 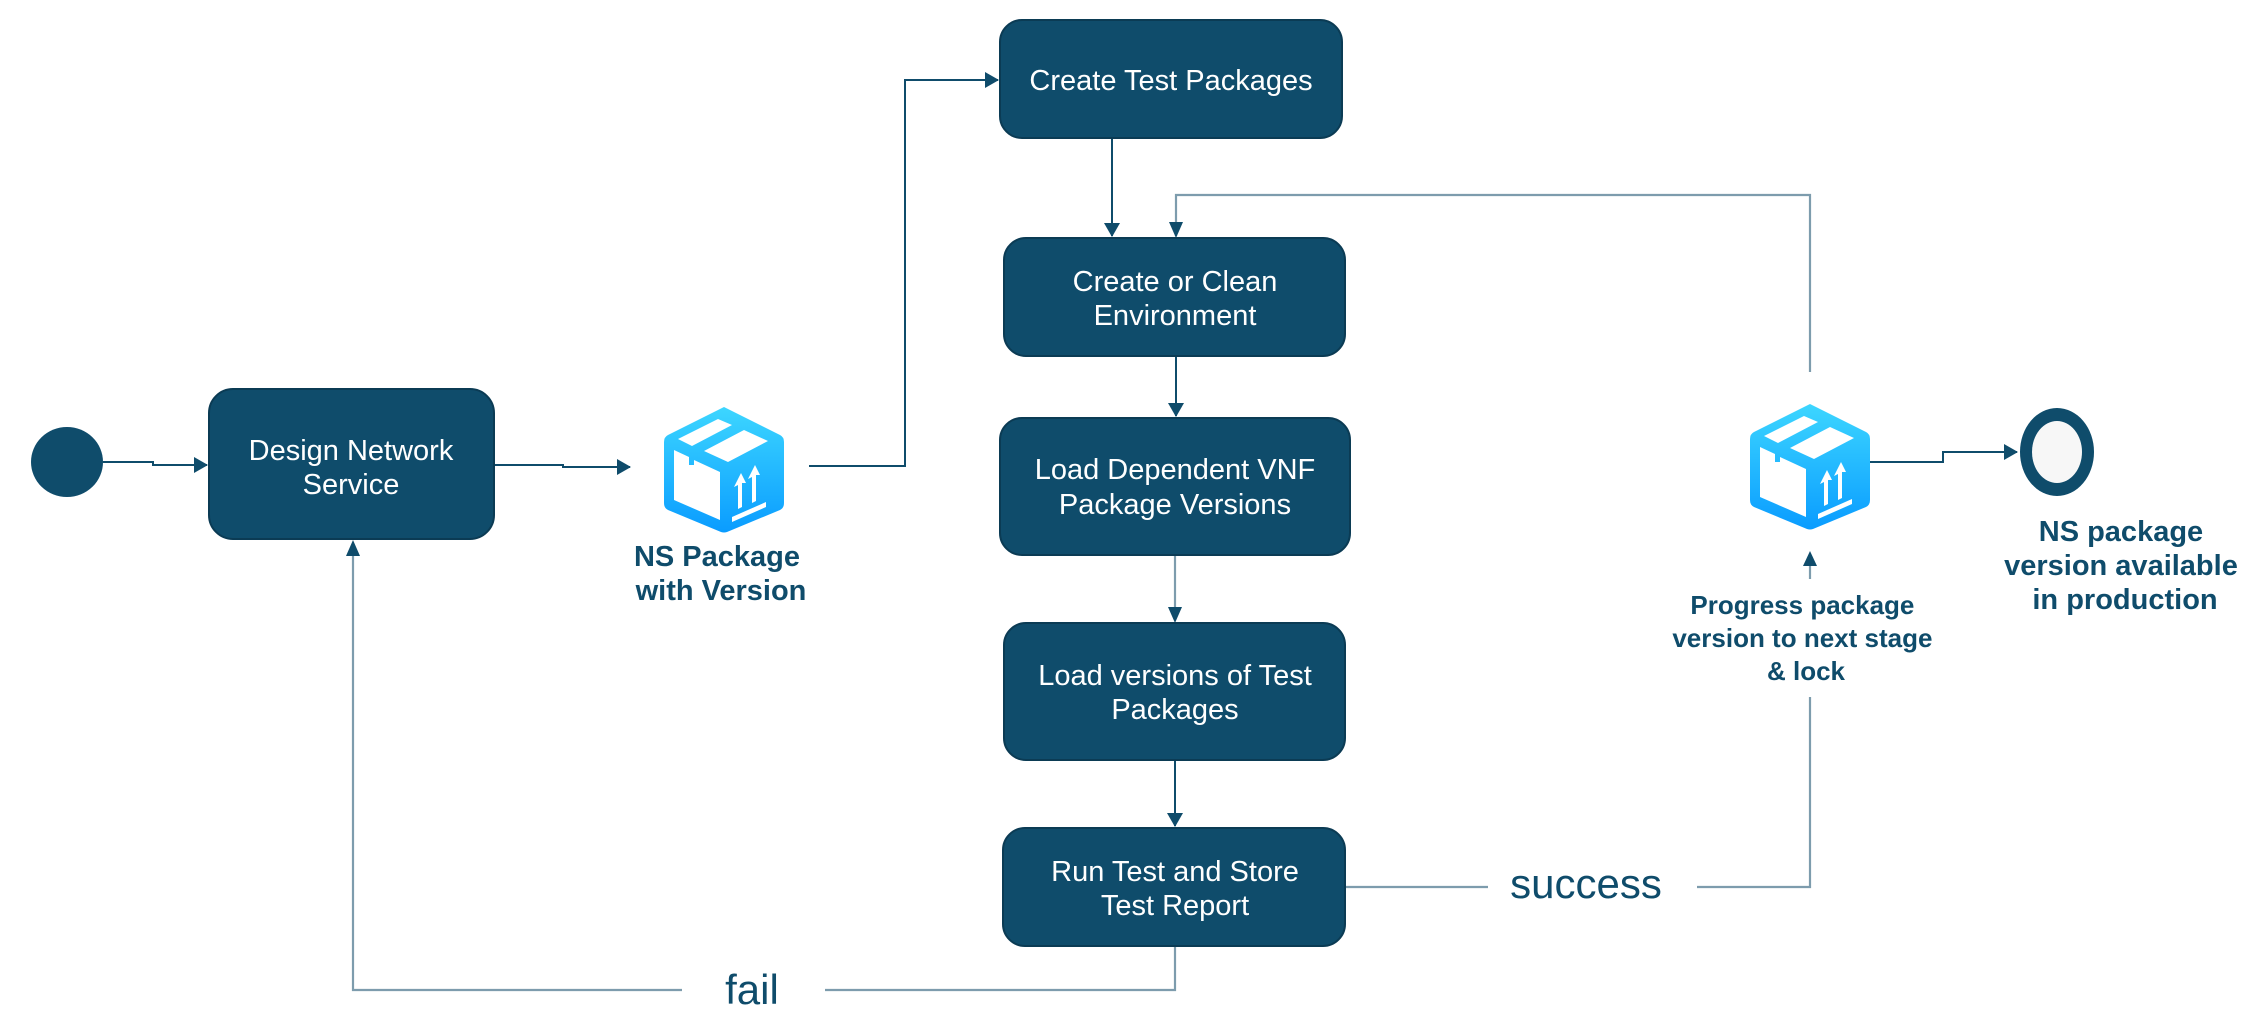 I want to click on node-label: Load versions of Test, so click(x=1175, y=676).